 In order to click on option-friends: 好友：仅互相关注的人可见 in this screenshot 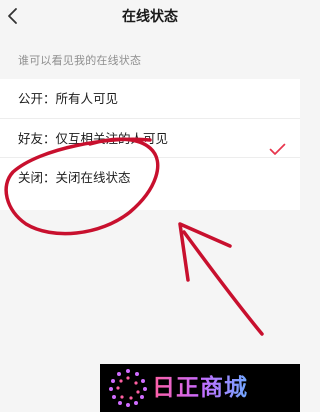, I will do `click(150, 137)`.